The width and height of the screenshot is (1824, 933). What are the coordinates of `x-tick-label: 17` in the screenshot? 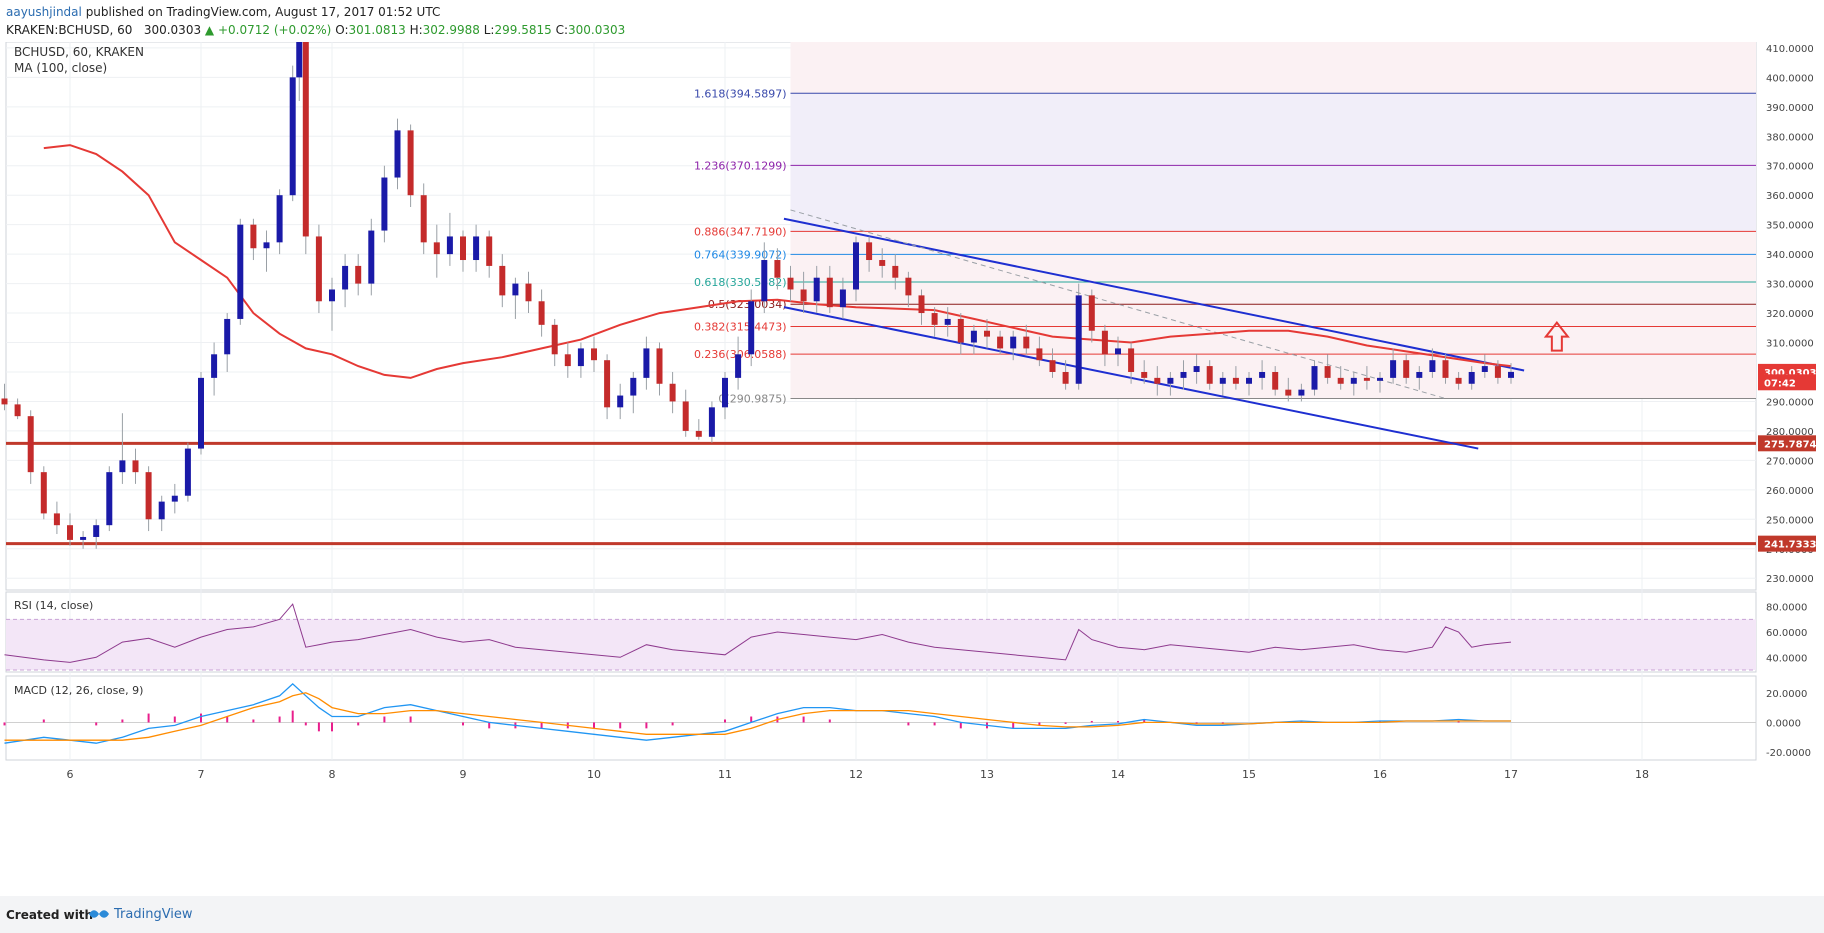 It's located at (1511, 774).